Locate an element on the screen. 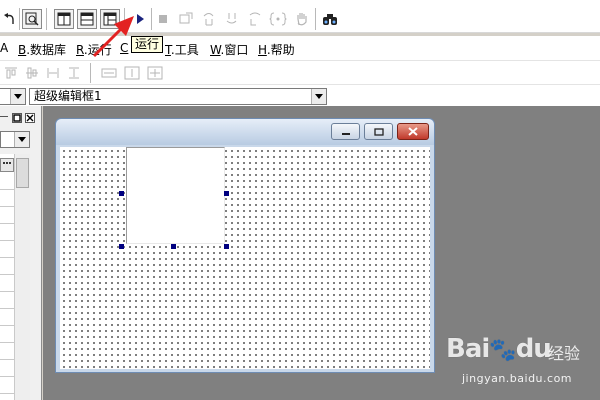  watermark-jingyan: 经验 is located at coordinates (564, 353).